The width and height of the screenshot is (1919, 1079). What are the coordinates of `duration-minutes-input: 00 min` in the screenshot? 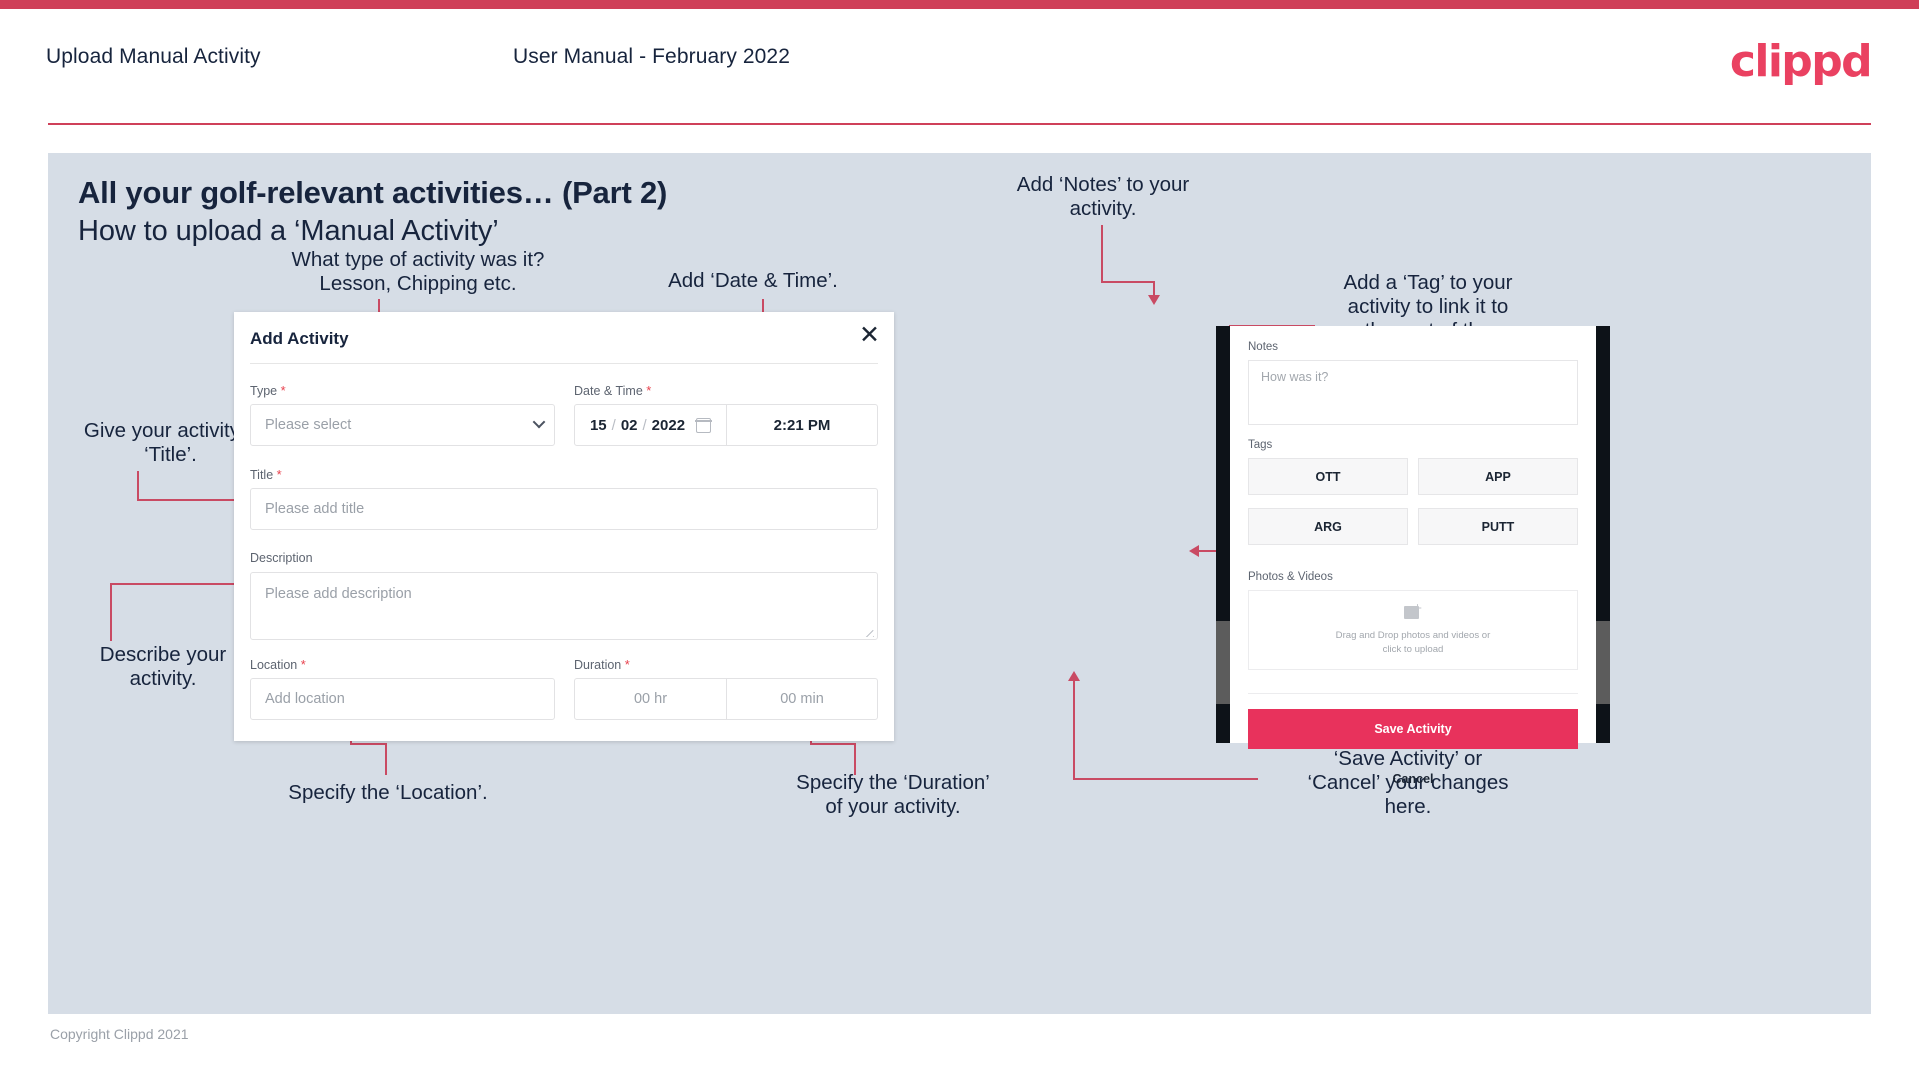 It's located at (802, 699).